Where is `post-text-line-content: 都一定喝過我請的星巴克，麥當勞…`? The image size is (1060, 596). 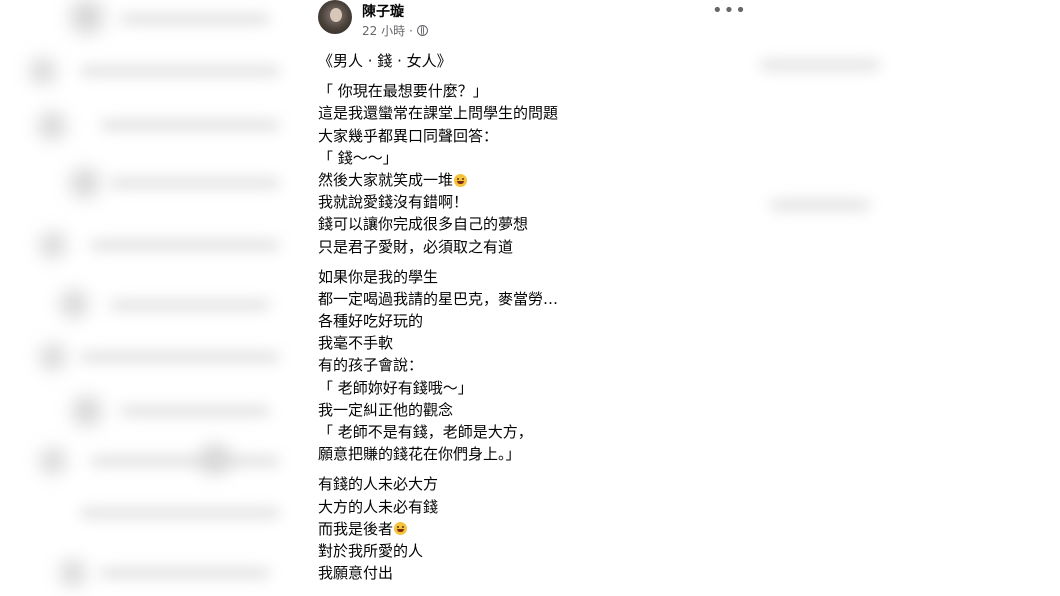 post-text-line-content: 都一定喝過我請的星巴克，麥當勞… is located at coordinates (438, 298).